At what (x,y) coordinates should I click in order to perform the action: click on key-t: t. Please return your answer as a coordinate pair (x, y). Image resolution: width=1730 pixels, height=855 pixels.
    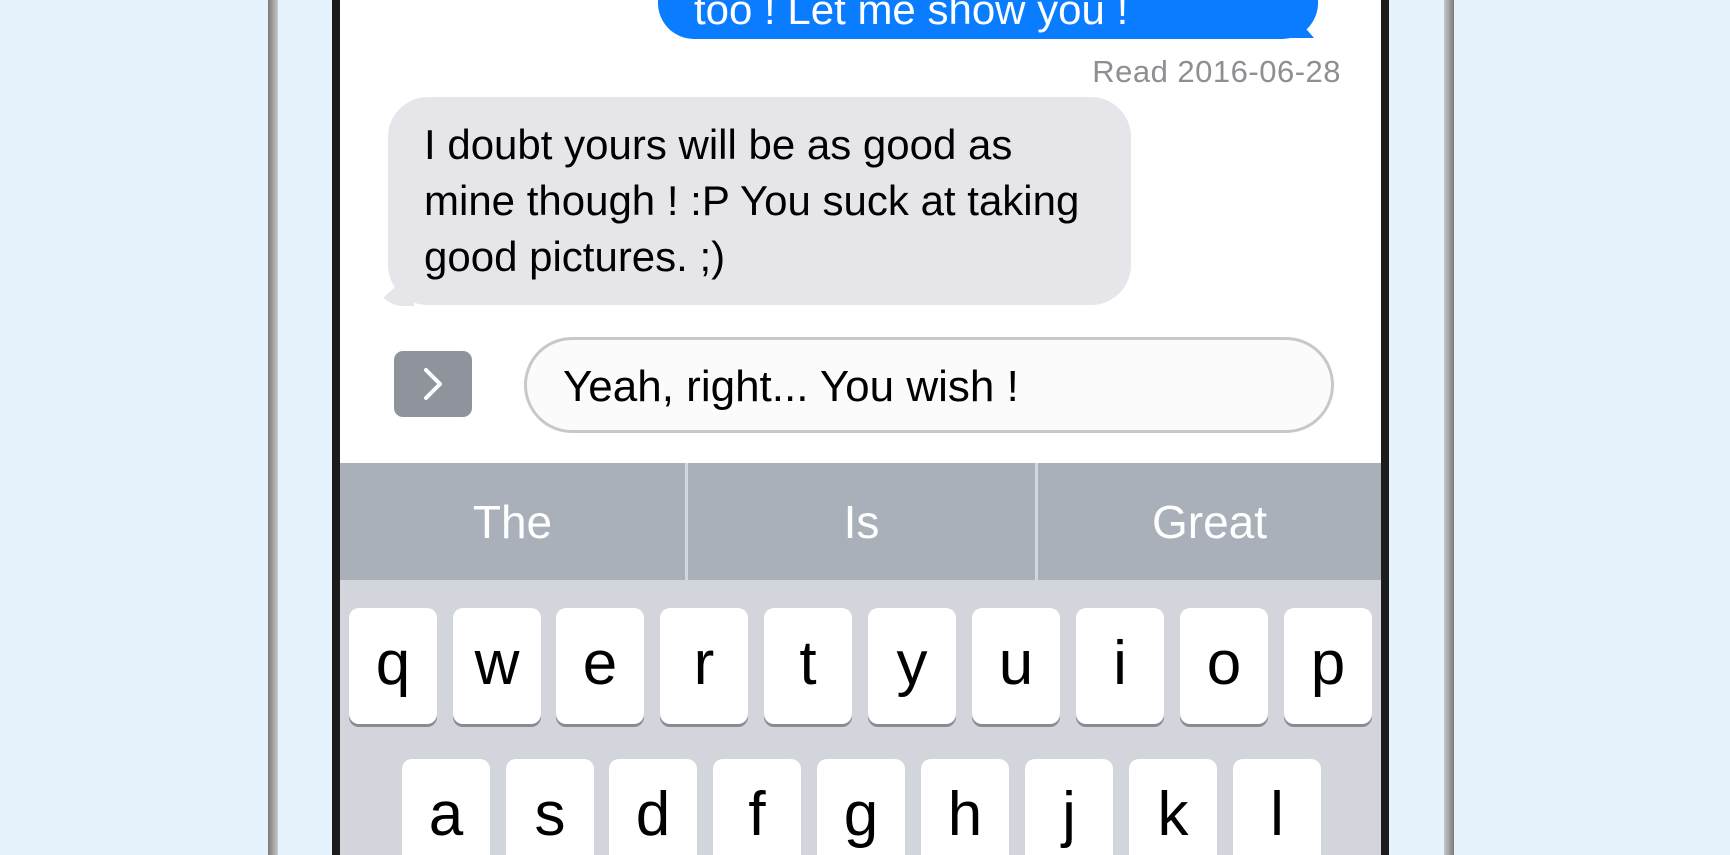
    Looking at the image, I should click on (808, 666).